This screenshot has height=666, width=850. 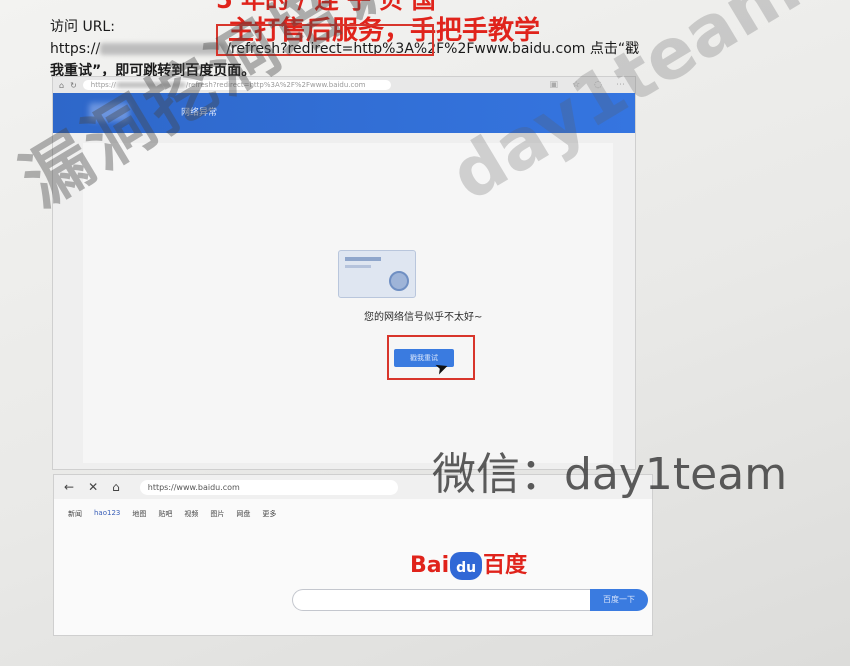 What do you see at coordinates (165, 514) in the screenshot?
I see `nav-link: 贴吧` at bounding box center [165, 514].